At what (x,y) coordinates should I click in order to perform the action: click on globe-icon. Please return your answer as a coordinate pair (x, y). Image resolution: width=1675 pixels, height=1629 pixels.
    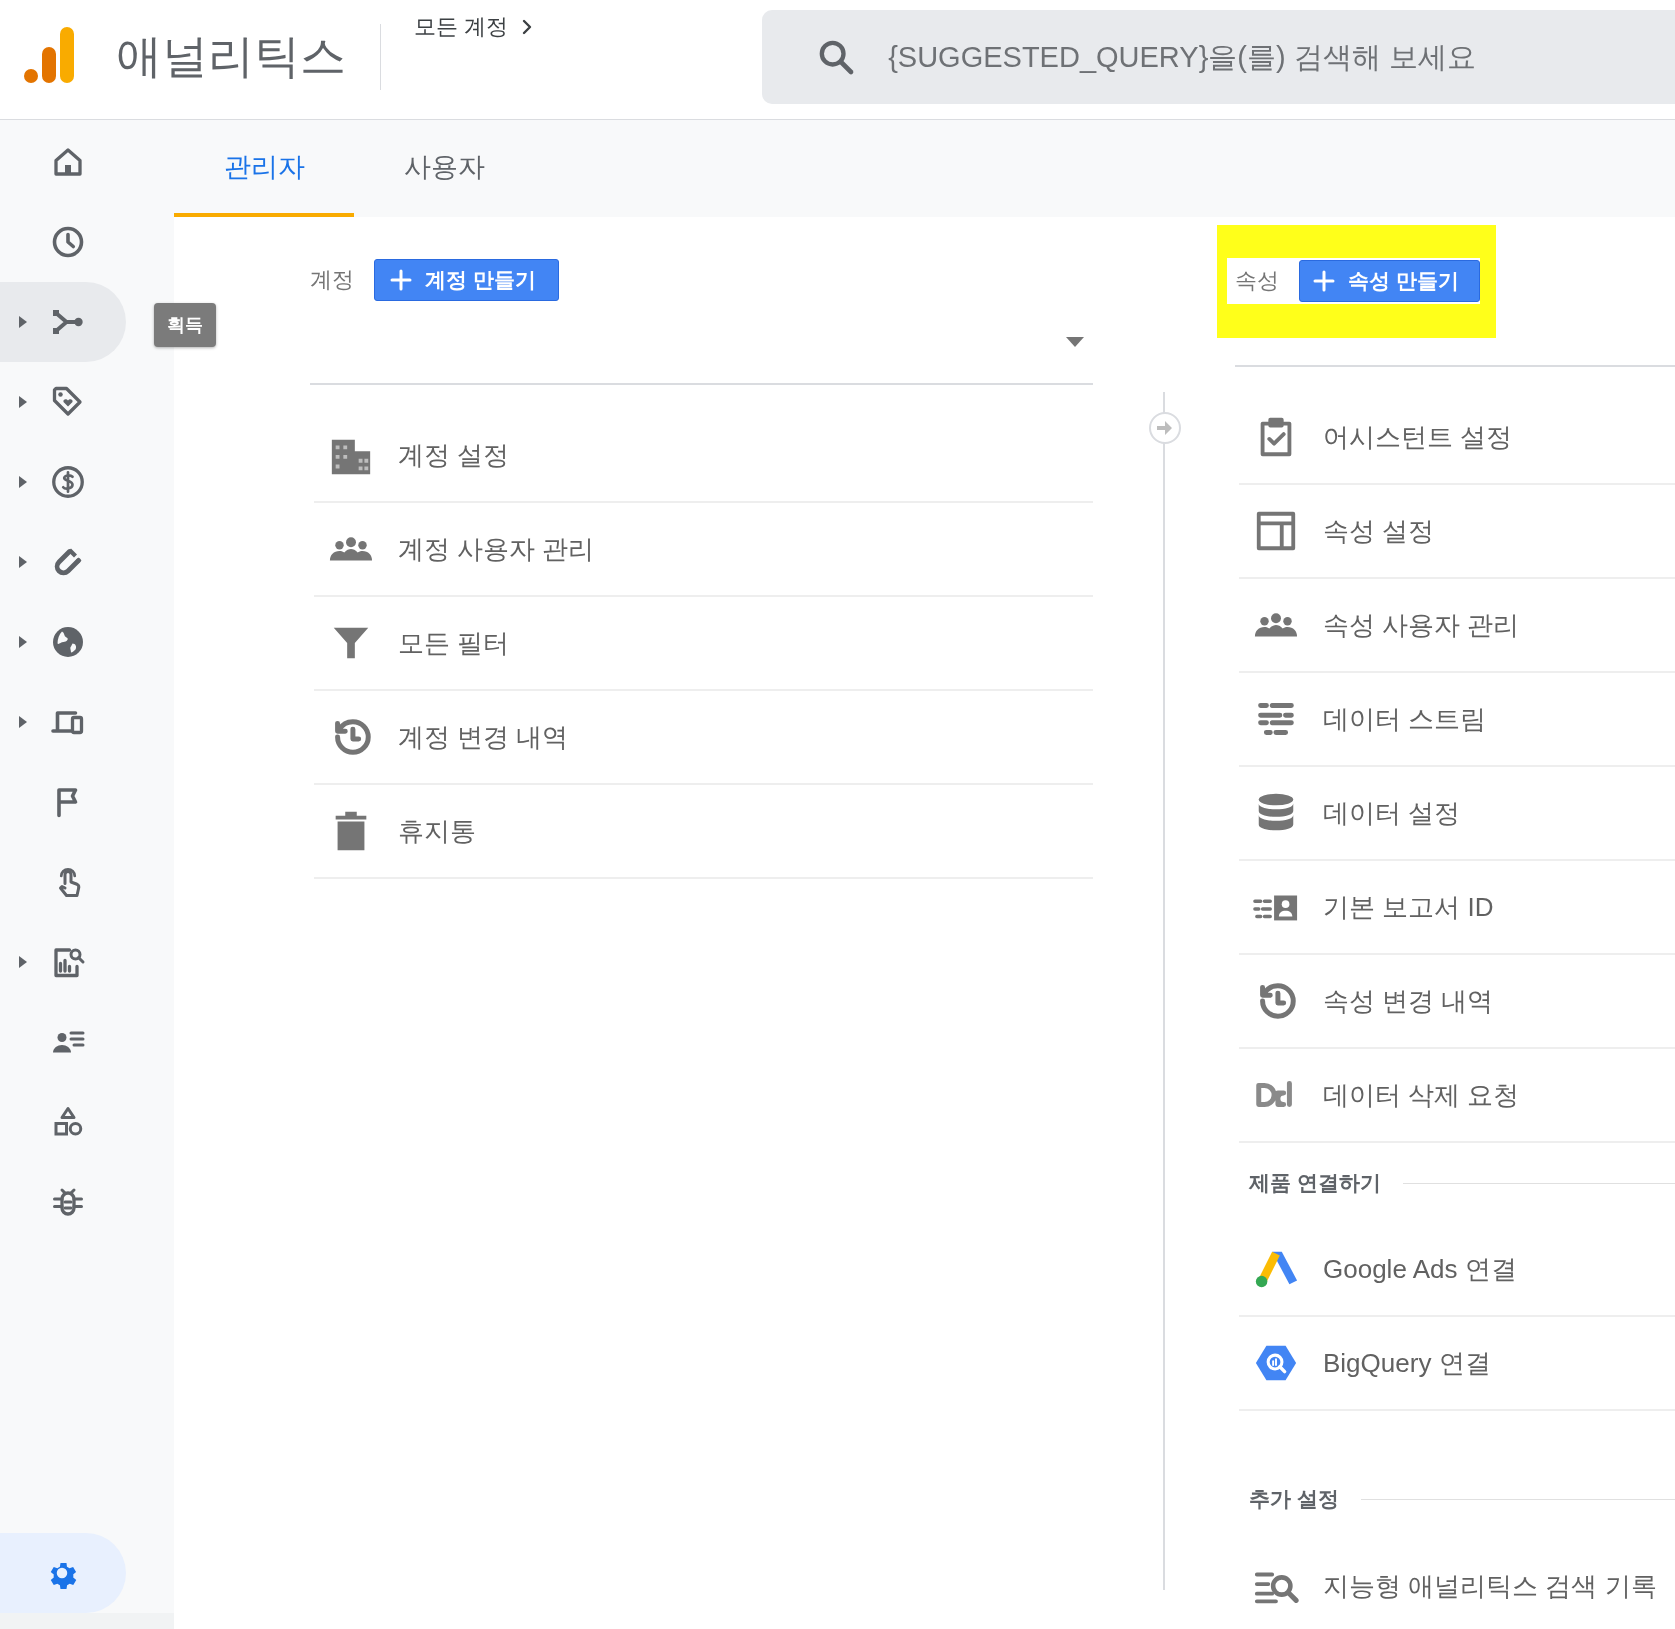
    Looking at the image, I should click on (68, 642).